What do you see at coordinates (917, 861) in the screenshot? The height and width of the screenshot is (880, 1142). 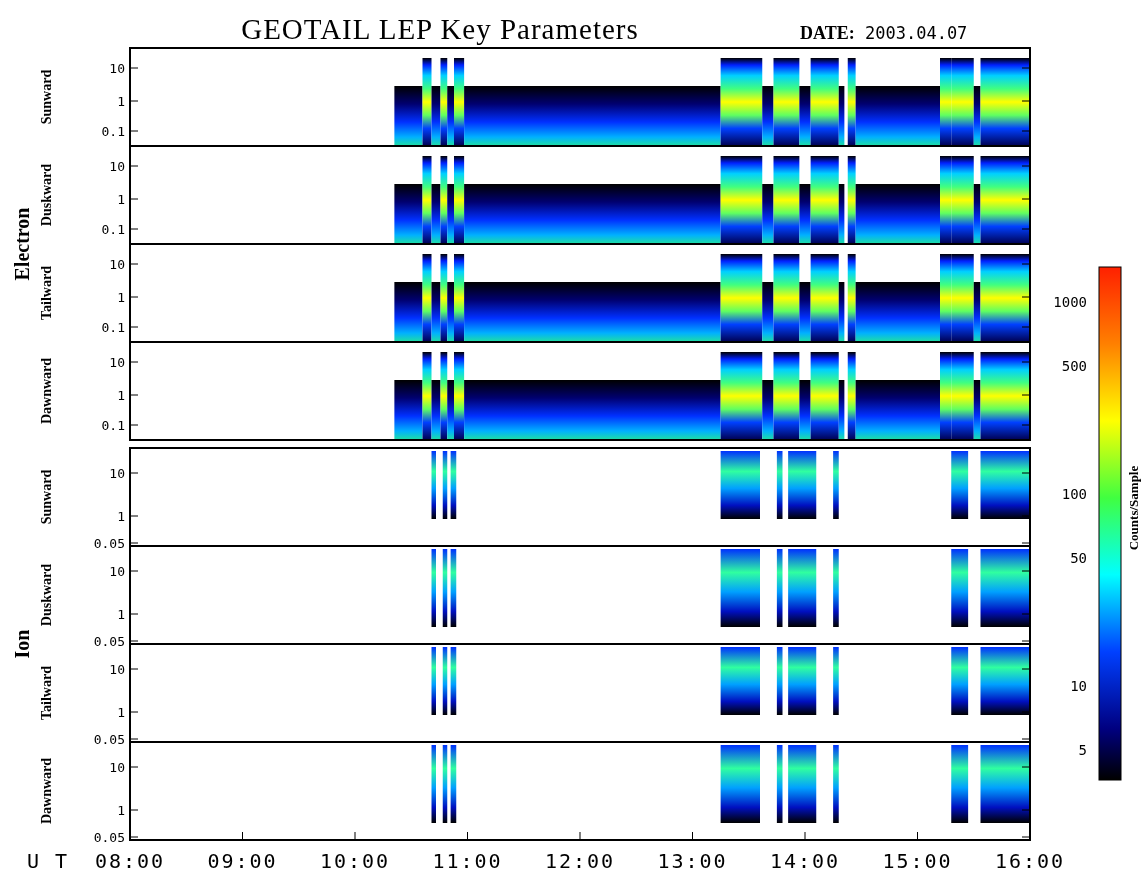 I see `x-tick-label: 15:00` at bounding box center [917, 861].